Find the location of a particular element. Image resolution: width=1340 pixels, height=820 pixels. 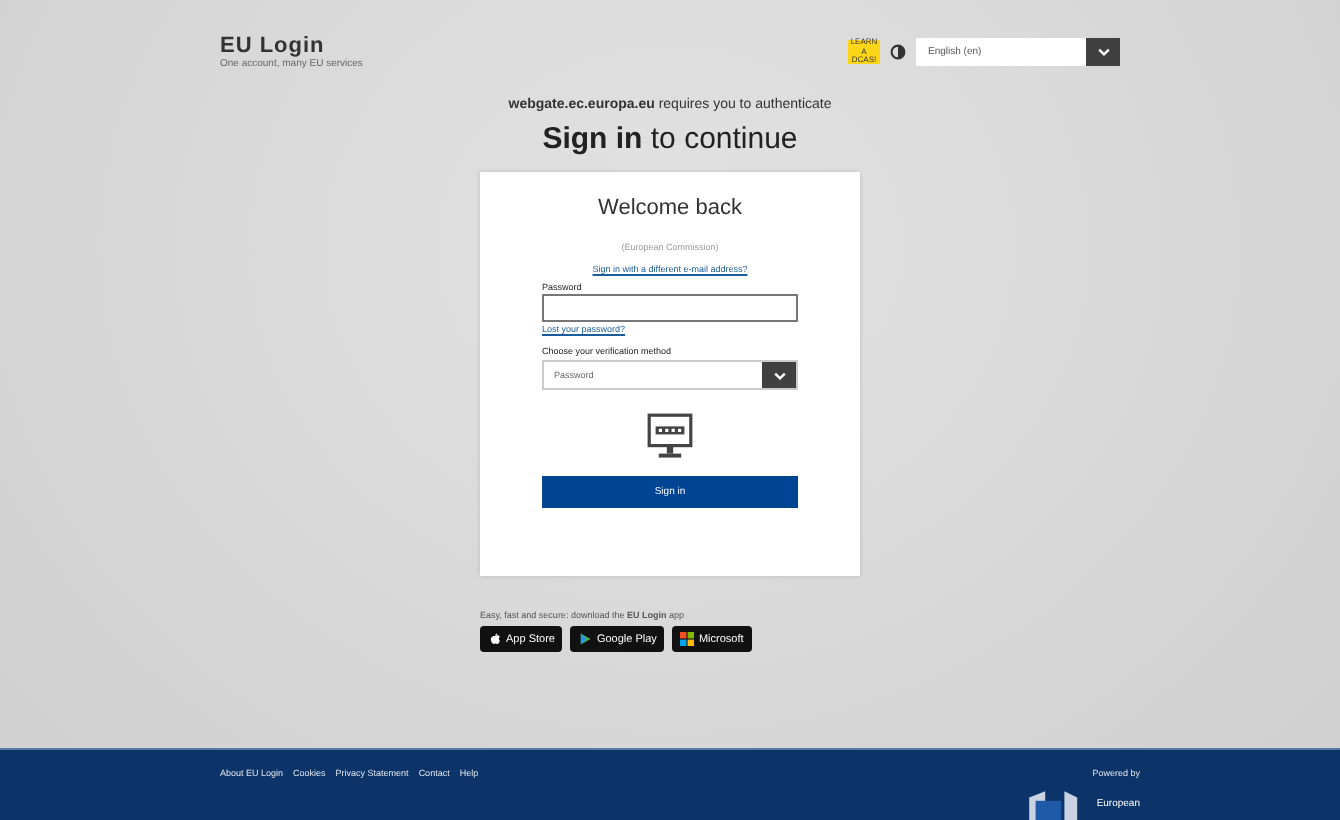

play-icon is located at coordinates (585, 639).